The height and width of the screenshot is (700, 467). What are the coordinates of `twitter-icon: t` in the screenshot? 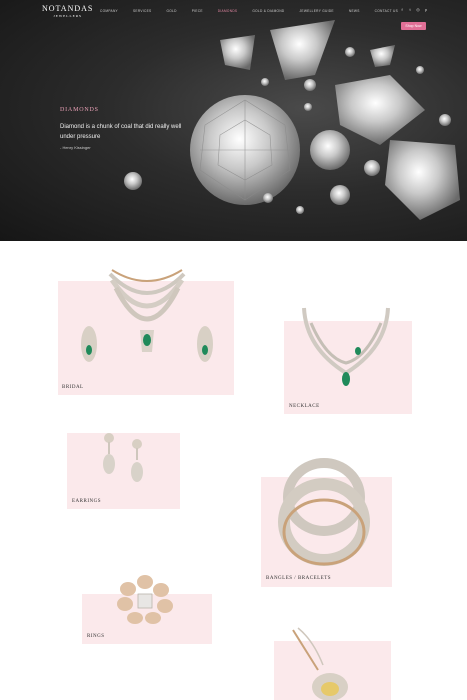 It's located at (410, 9).